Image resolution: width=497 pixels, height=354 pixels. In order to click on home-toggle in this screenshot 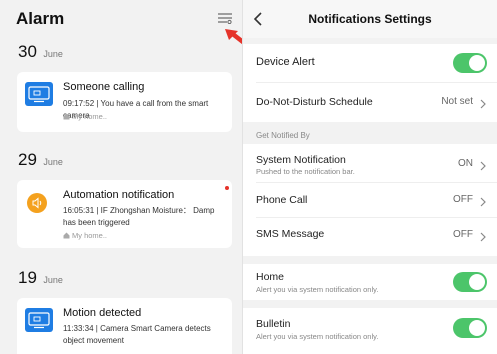, I will do `click(470, 282)`.